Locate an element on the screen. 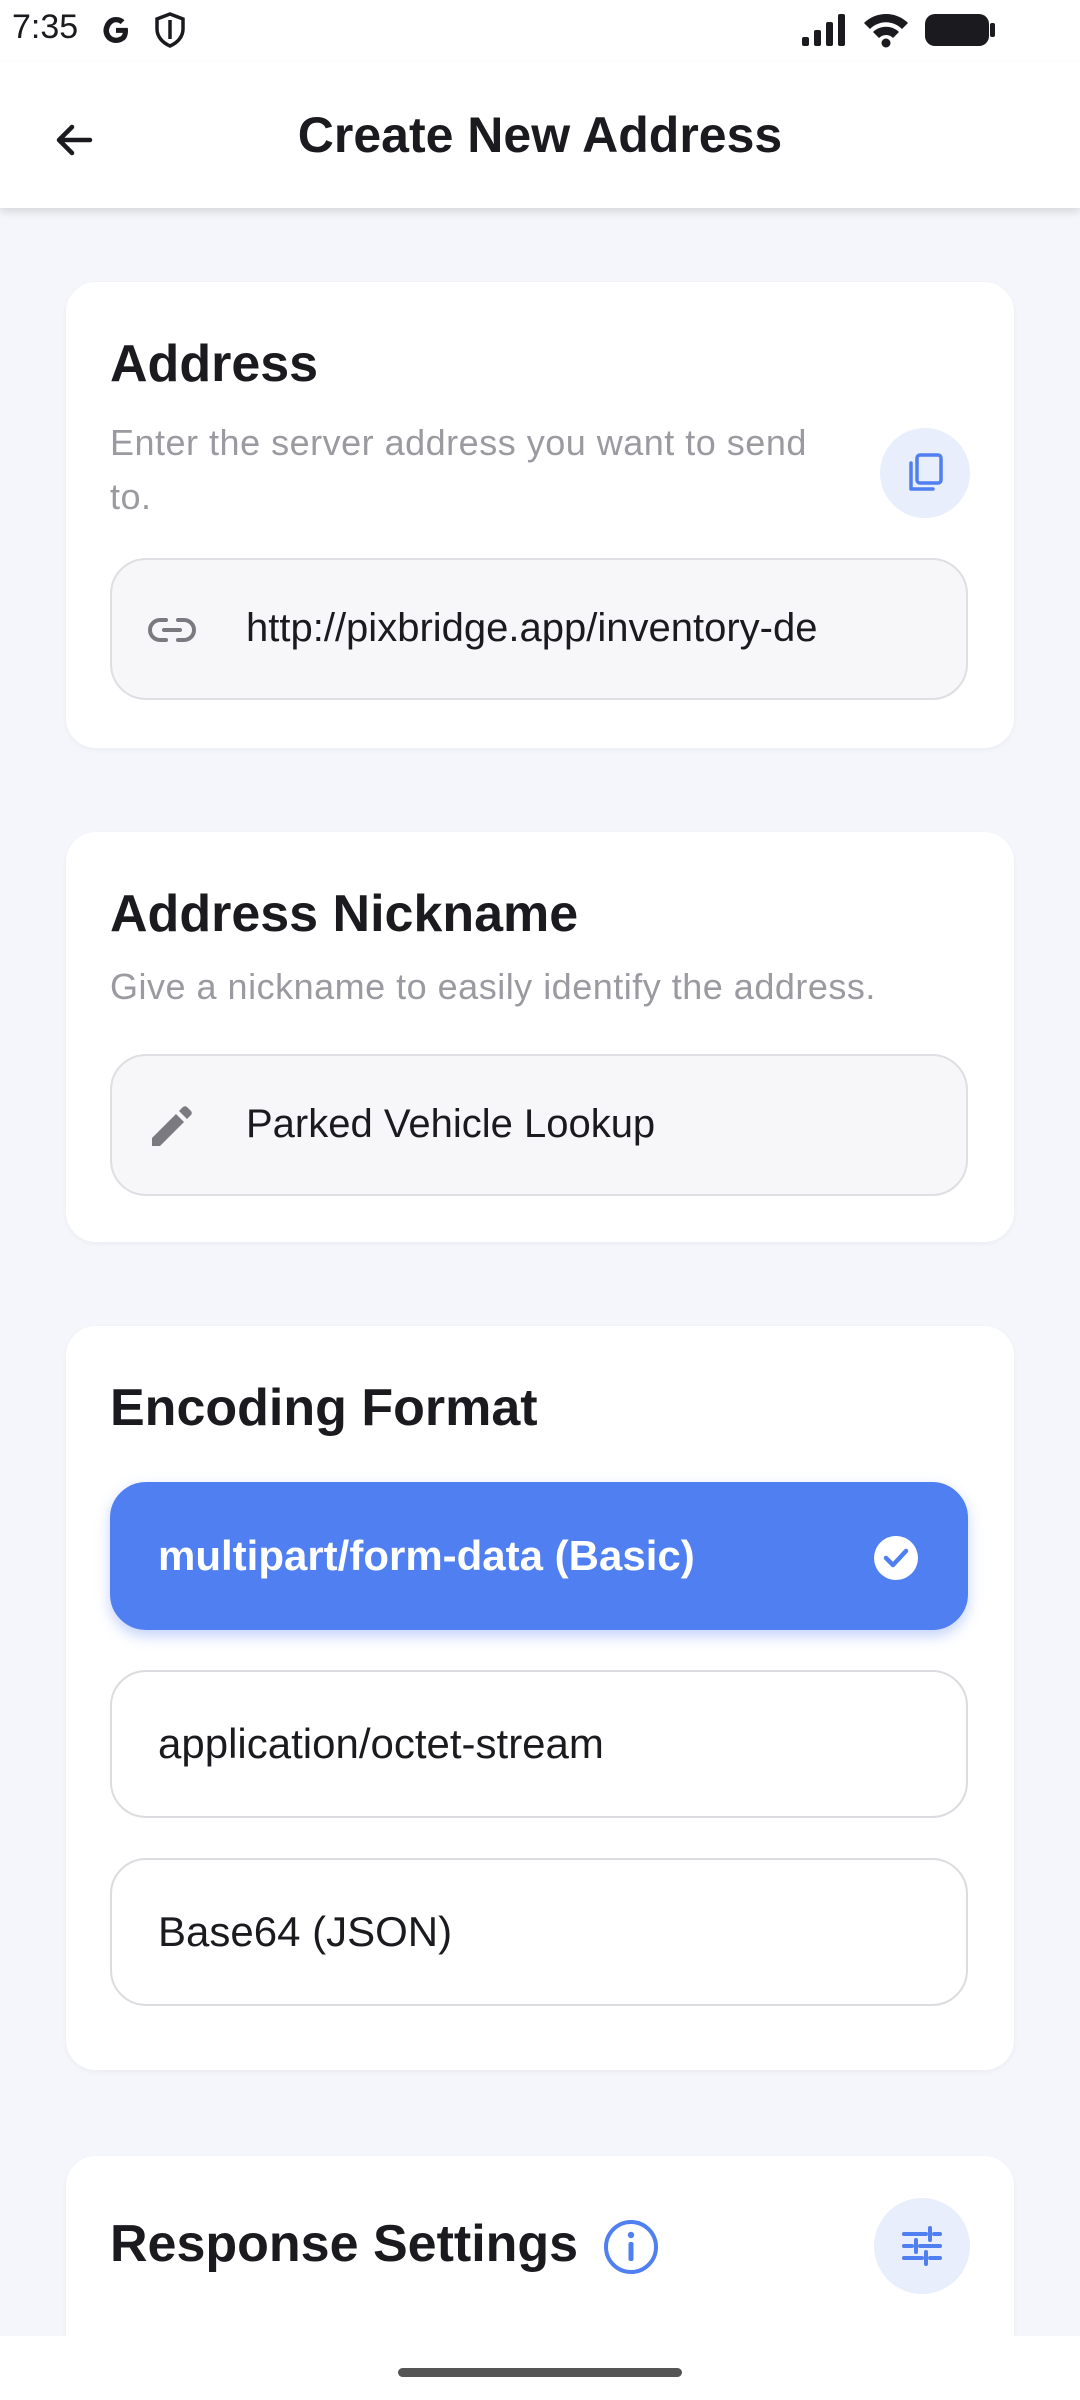 The width and height of the screenshot is (1080, 2400). copy-button is located at coordinates (925, 473).